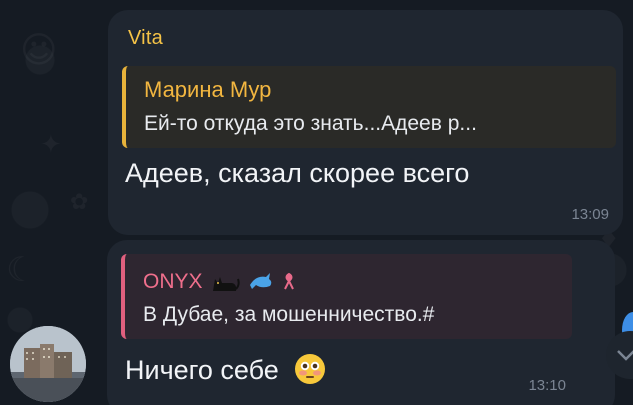  I want to click on message-text-row: Ничего себе, so click(225, 369).